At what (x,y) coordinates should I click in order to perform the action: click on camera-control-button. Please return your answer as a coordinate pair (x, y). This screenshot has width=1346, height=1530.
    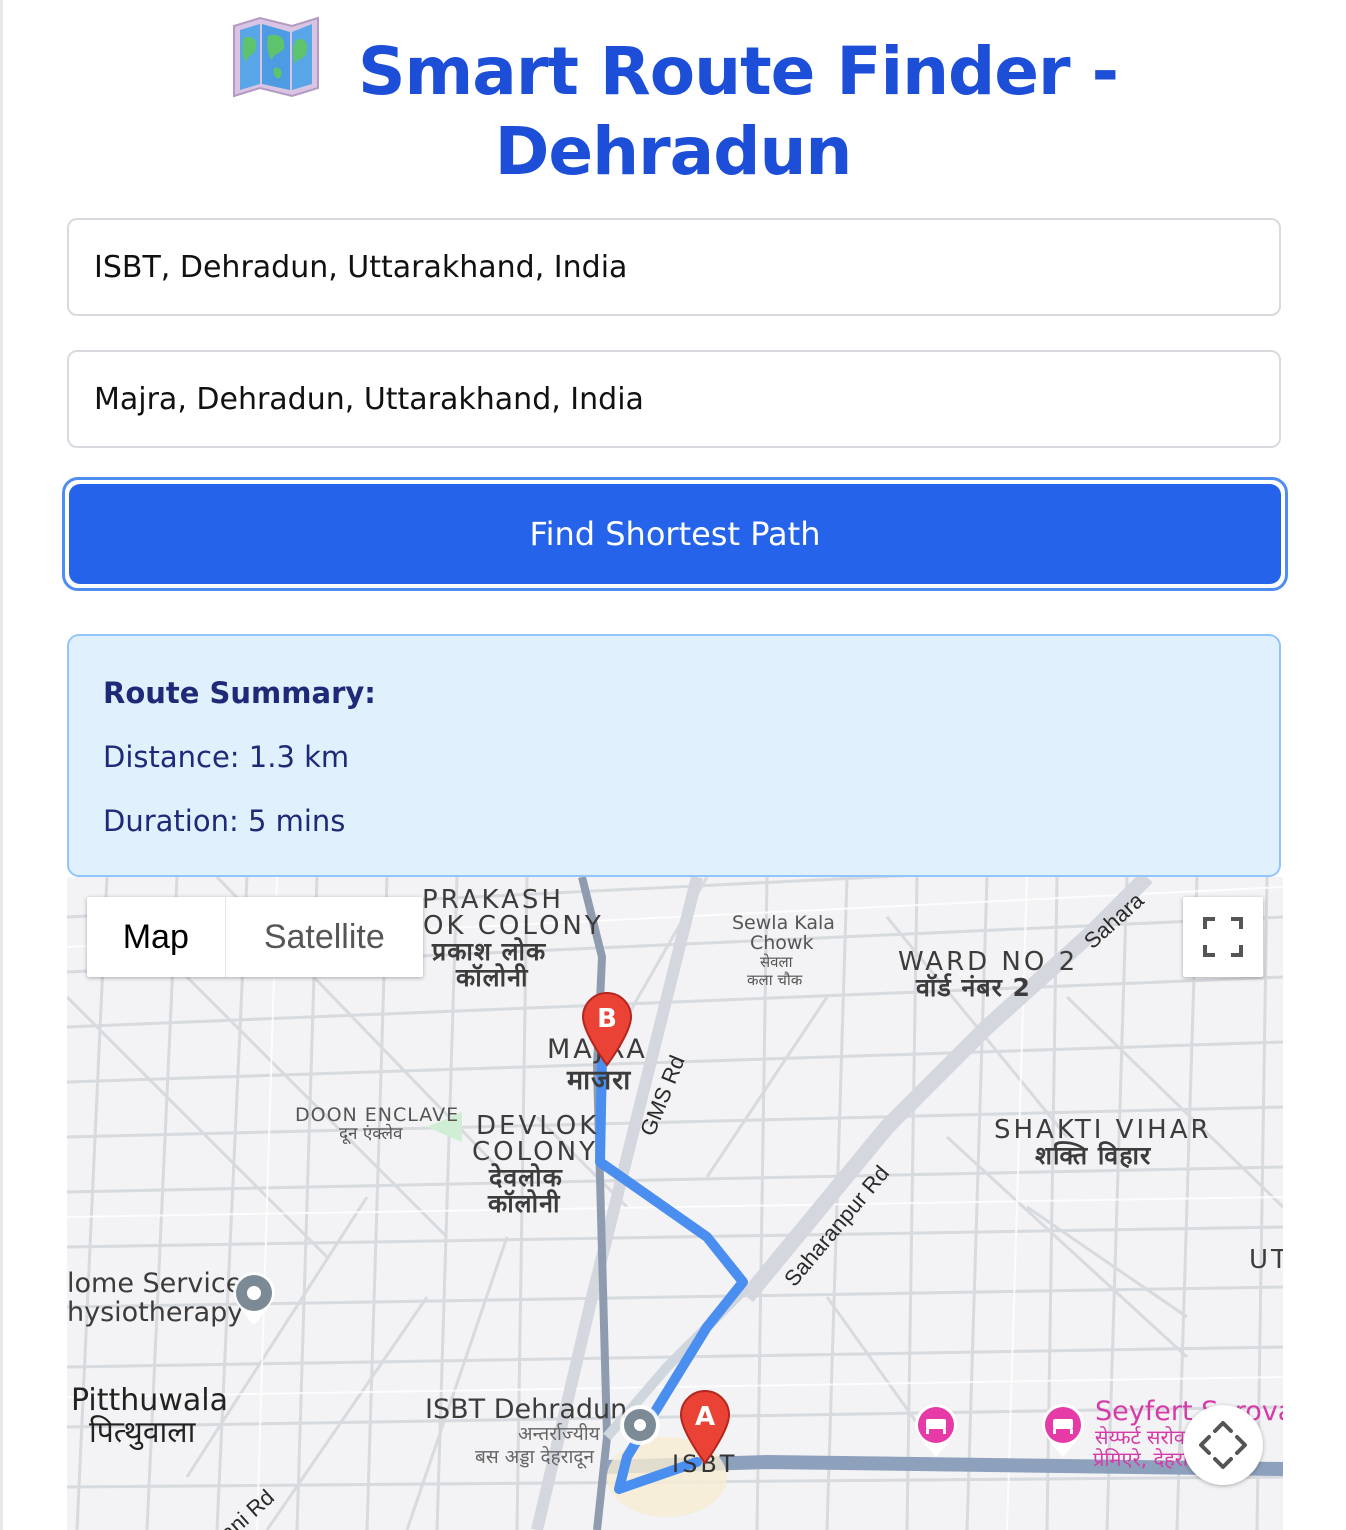
    Looking at the image, I should click on (1223, 1445).